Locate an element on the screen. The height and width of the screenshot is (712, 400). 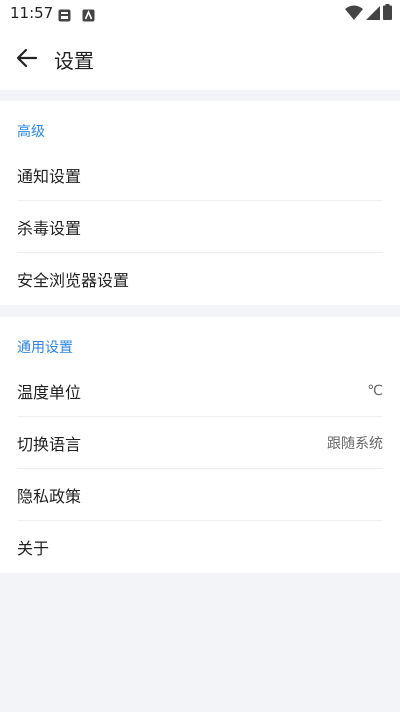
app-bar: 设置 is located at coordinates (200, 59).